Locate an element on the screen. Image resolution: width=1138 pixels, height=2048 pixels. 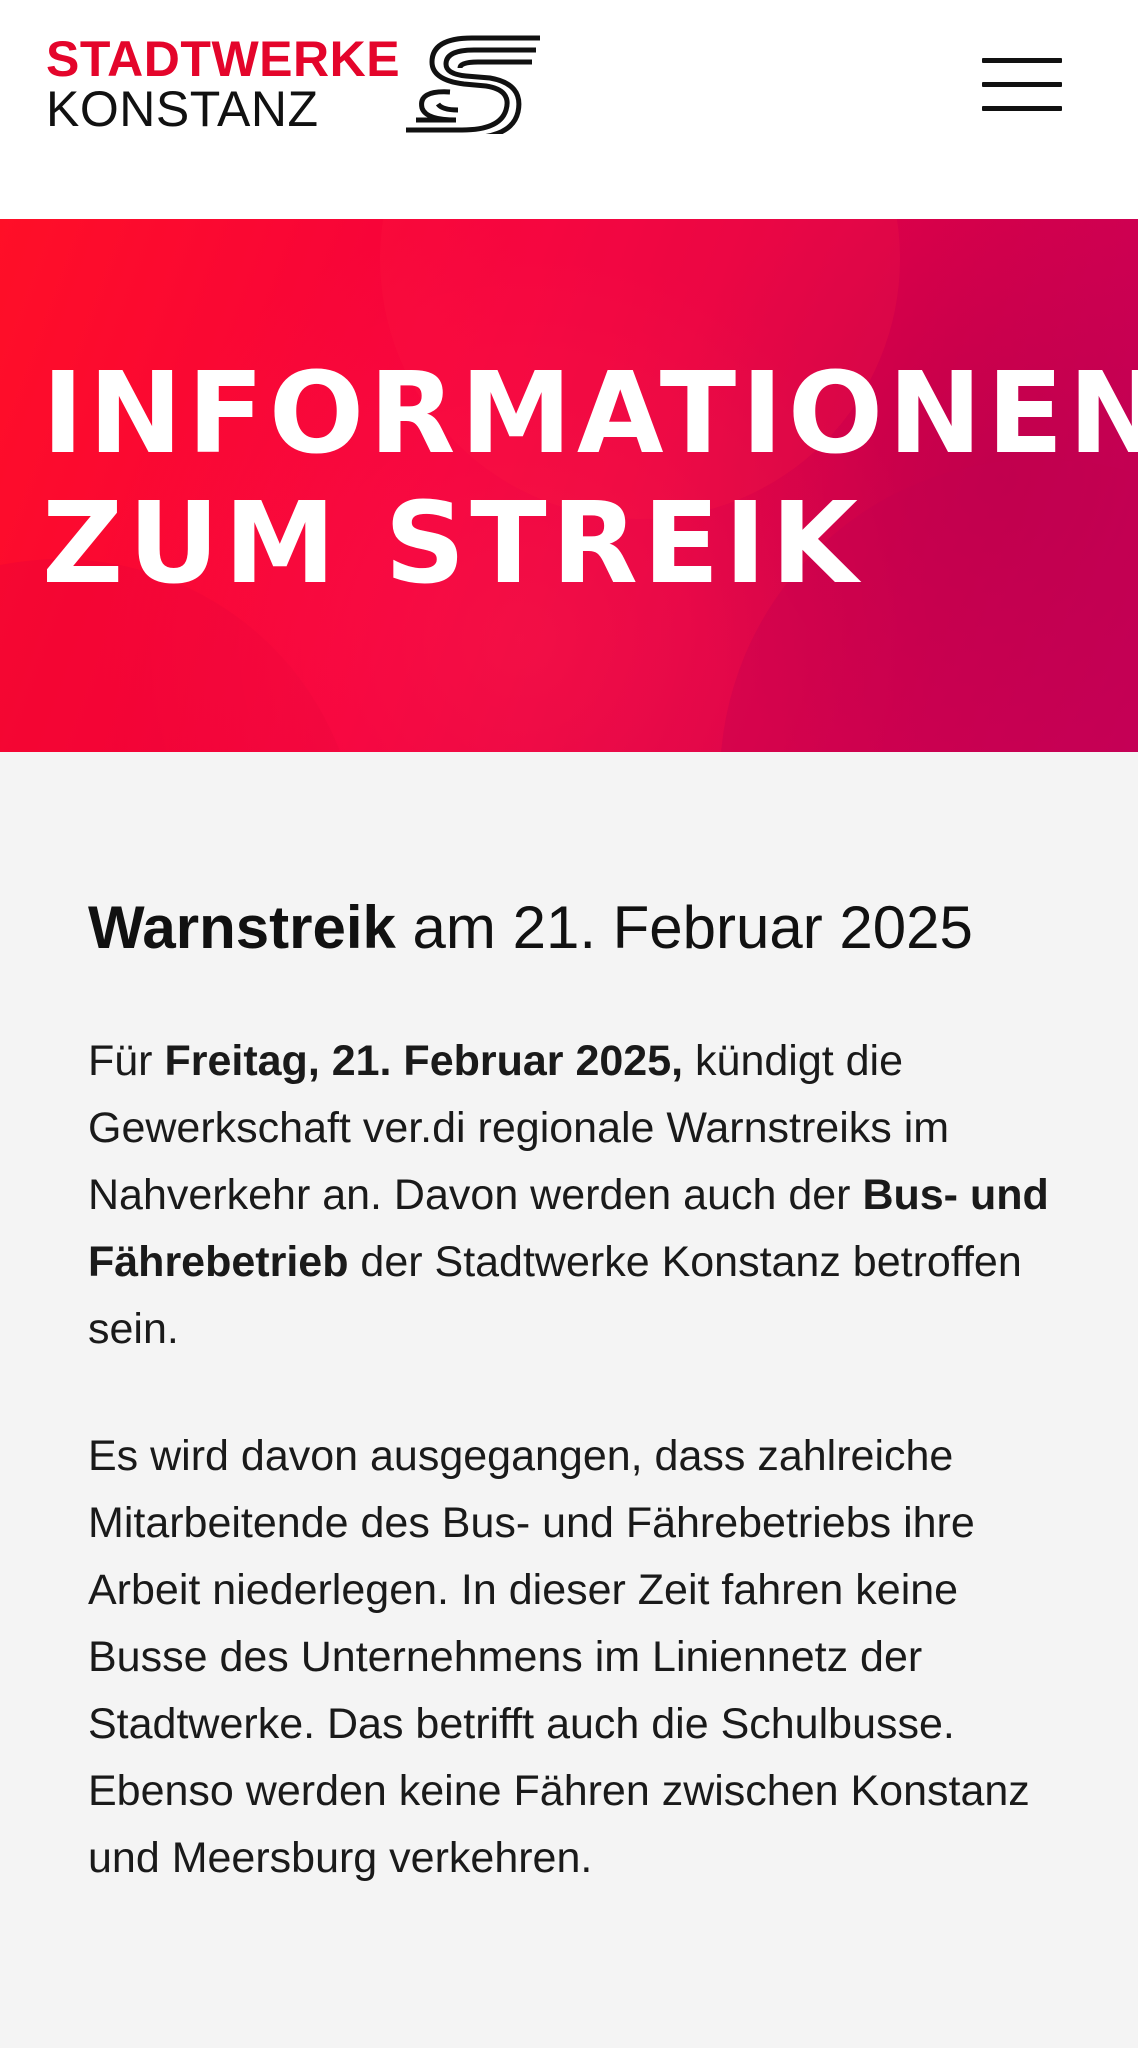
page-title-line1: INFORMATIONEN is located at coordinates (590, 414).